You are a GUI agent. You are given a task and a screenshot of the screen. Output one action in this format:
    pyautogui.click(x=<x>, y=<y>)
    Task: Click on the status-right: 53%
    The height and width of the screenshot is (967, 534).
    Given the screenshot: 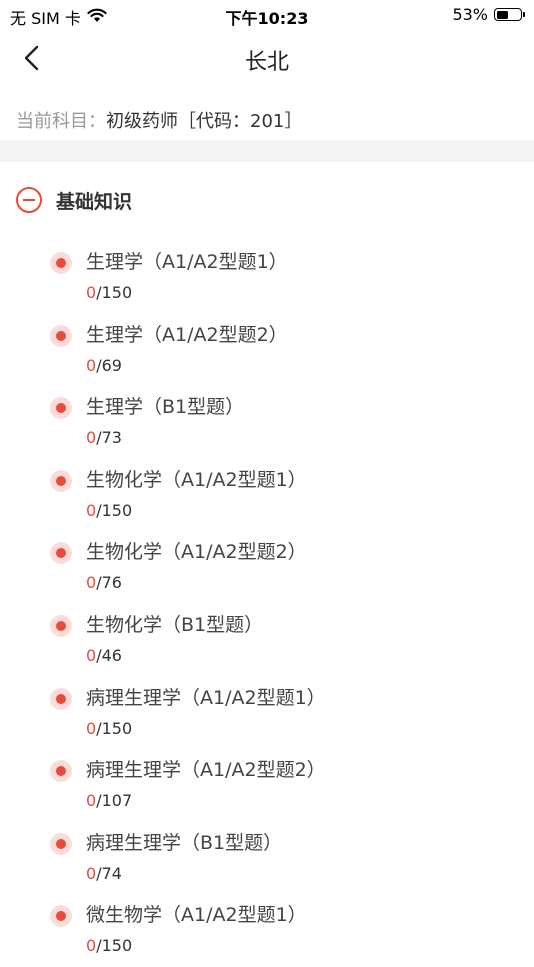 What is the action you would take?
    pyautogui.click(x=488, y=14)
    